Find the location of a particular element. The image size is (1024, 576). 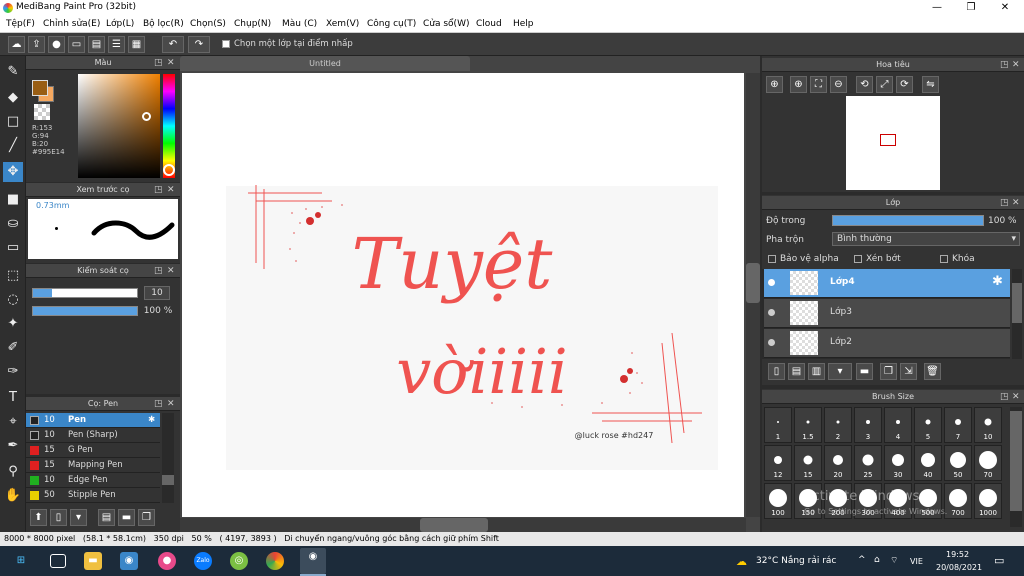

minimize-button: — is located at coordinates (937, 8).